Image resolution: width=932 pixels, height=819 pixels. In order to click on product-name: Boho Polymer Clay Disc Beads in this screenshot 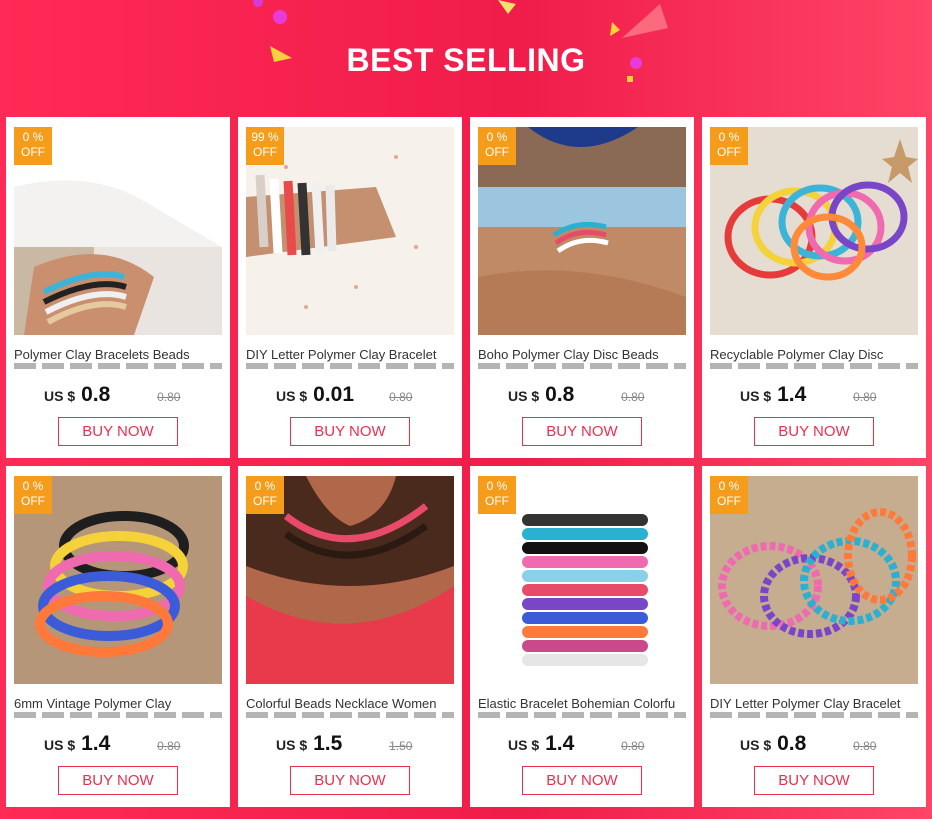, I will do `click(582, 355)`.